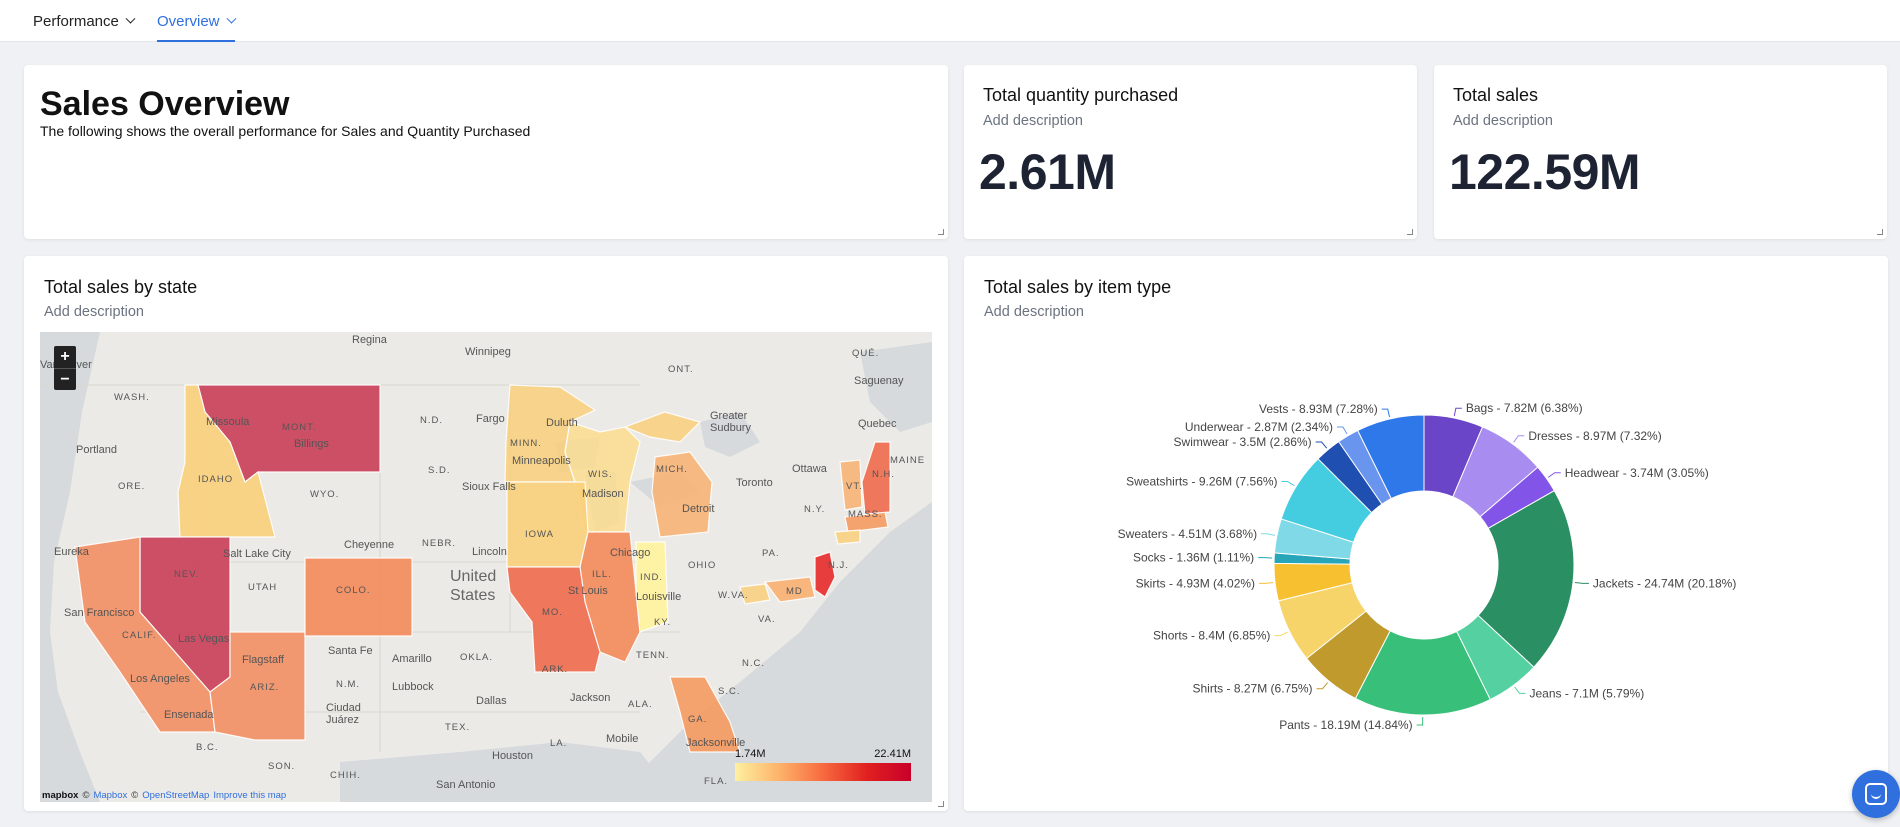 This screenshot has width=1900, height=827. What do you see at coordinates (753, 663) in the screenshot?
I see `svg-text: N.C.` at bounding box center [753, 663].